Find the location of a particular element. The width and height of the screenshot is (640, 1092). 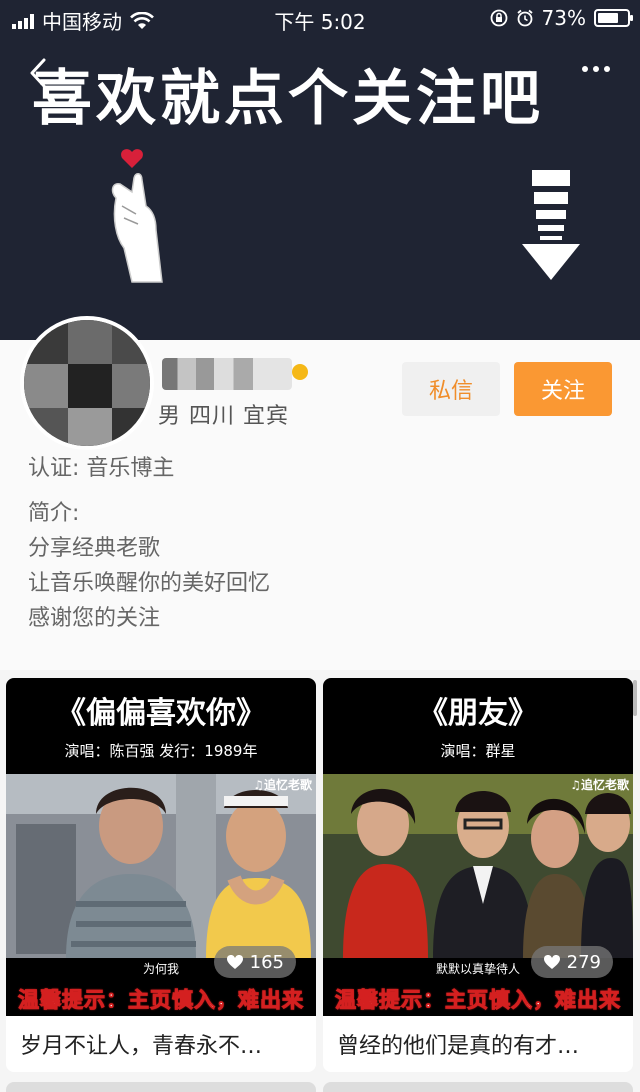

video-subtitle: 演唱：群星 is located at coordinates (478, 751).